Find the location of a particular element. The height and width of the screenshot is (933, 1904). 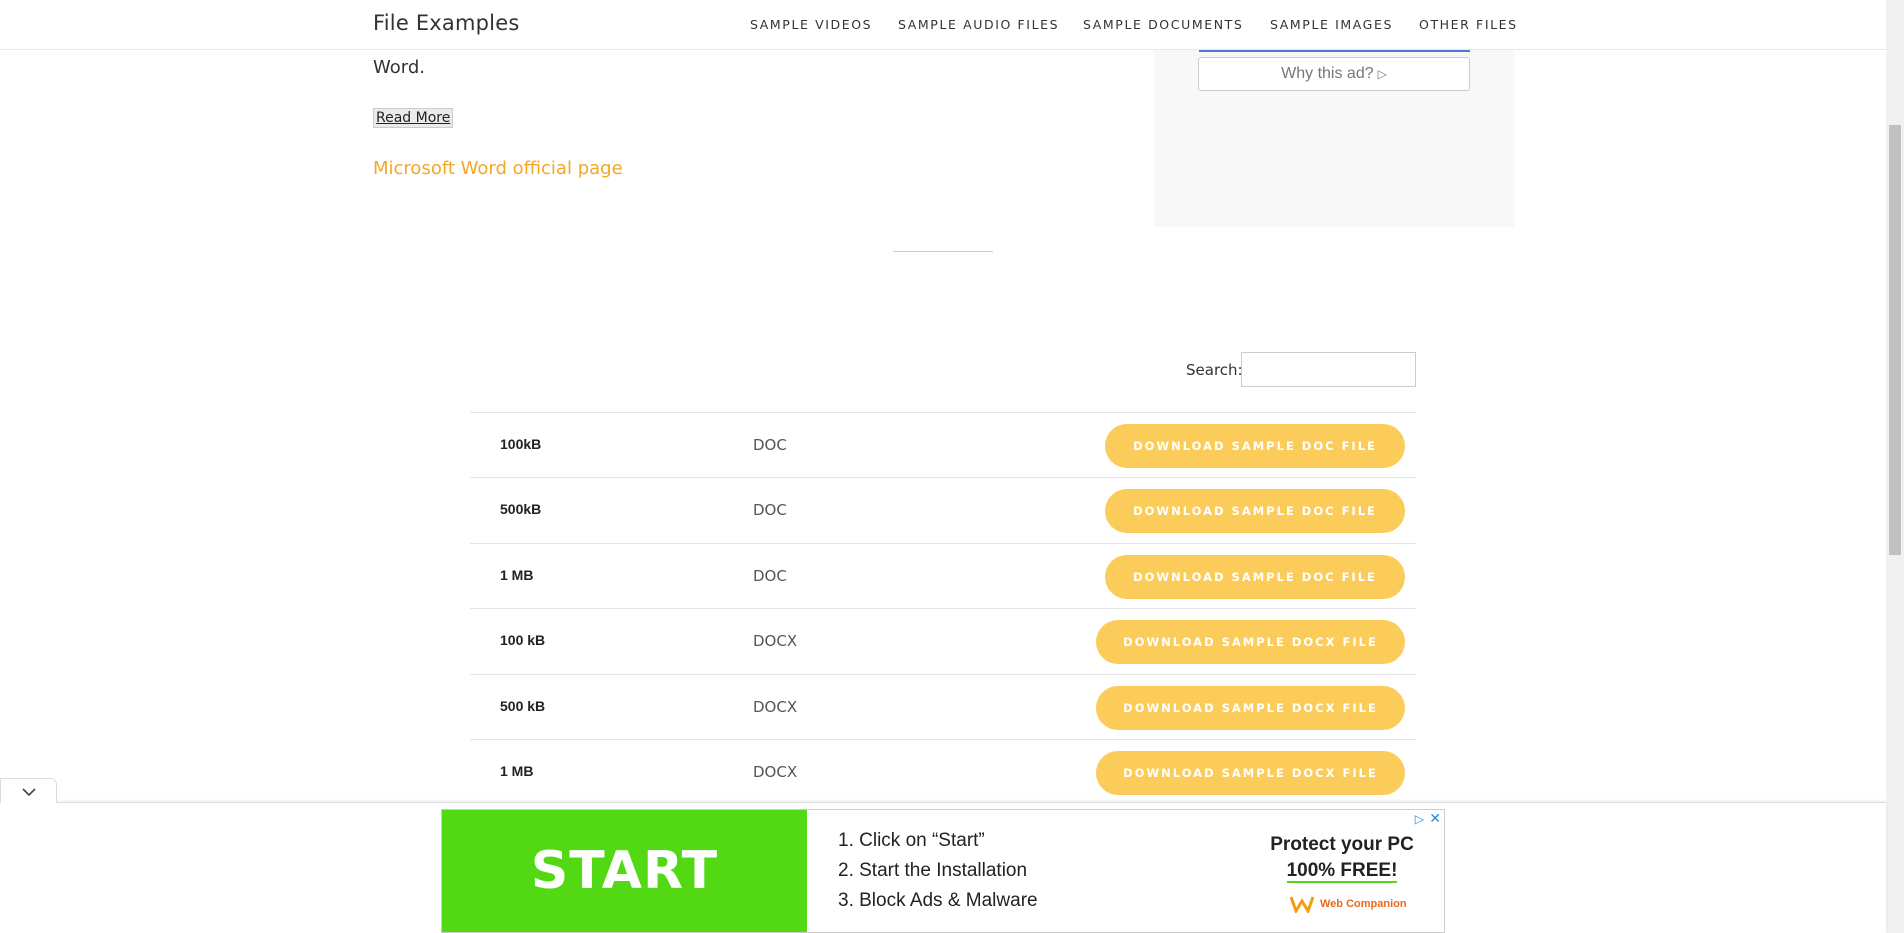

table-row: 1 MB DOC DOWNLOAD SAMPLE DOC FILE is located at coordinates (943, 575).